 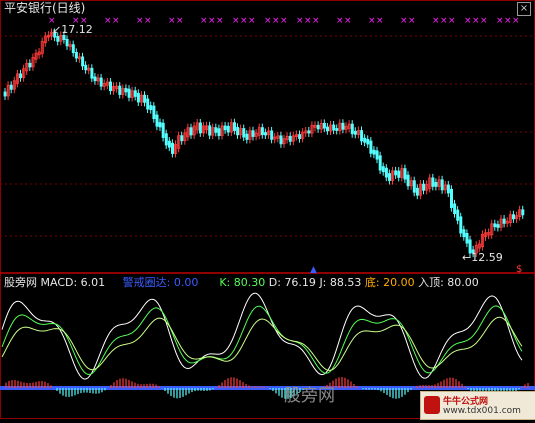 I want to click on top-value: 入顶: 80.00, so click(x=448, y=282).